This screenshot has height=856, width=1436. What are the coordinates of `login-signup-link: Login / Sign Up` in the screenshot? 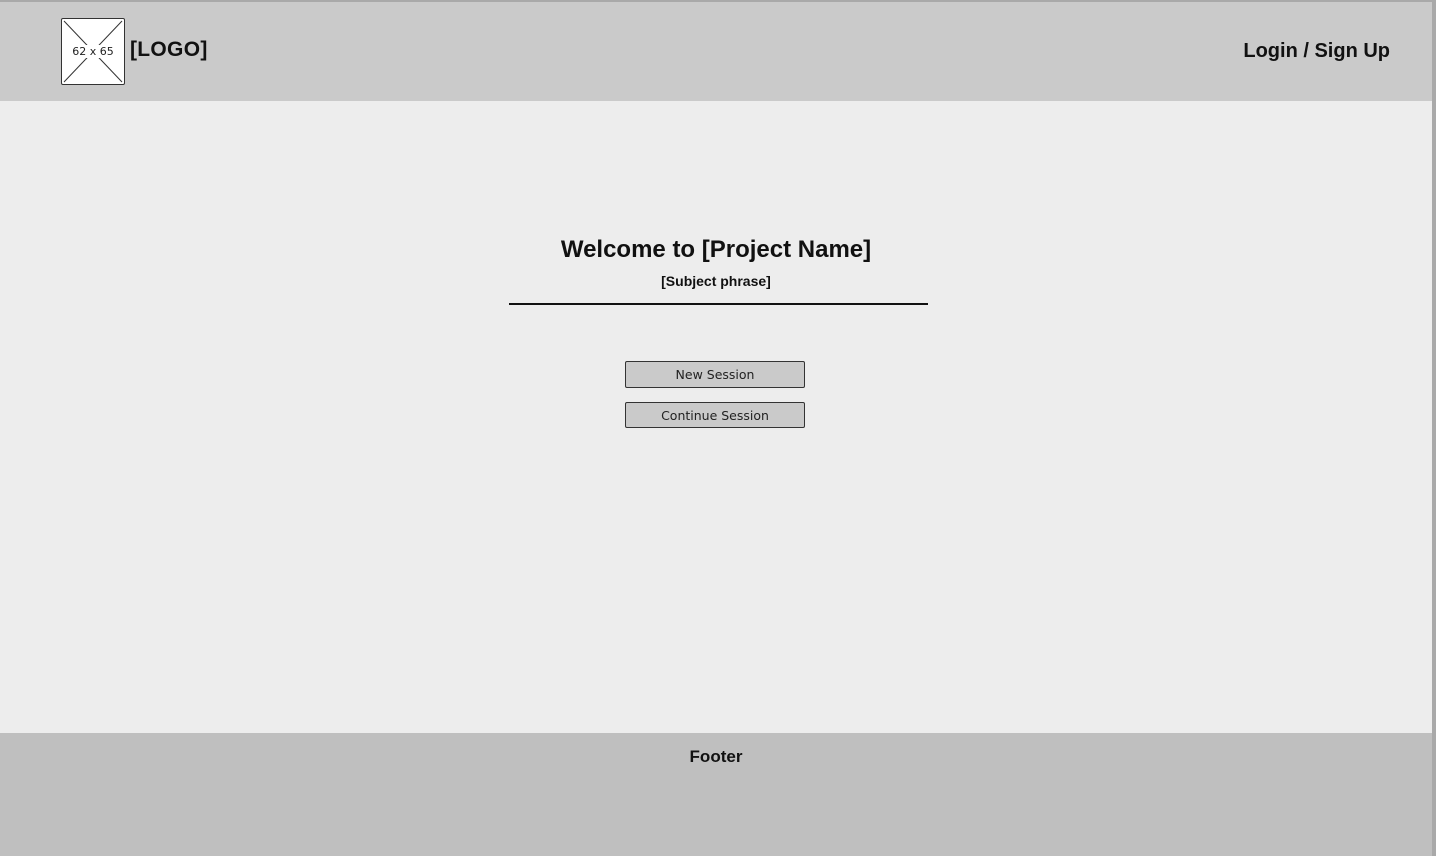 It's located at (1316, 51).